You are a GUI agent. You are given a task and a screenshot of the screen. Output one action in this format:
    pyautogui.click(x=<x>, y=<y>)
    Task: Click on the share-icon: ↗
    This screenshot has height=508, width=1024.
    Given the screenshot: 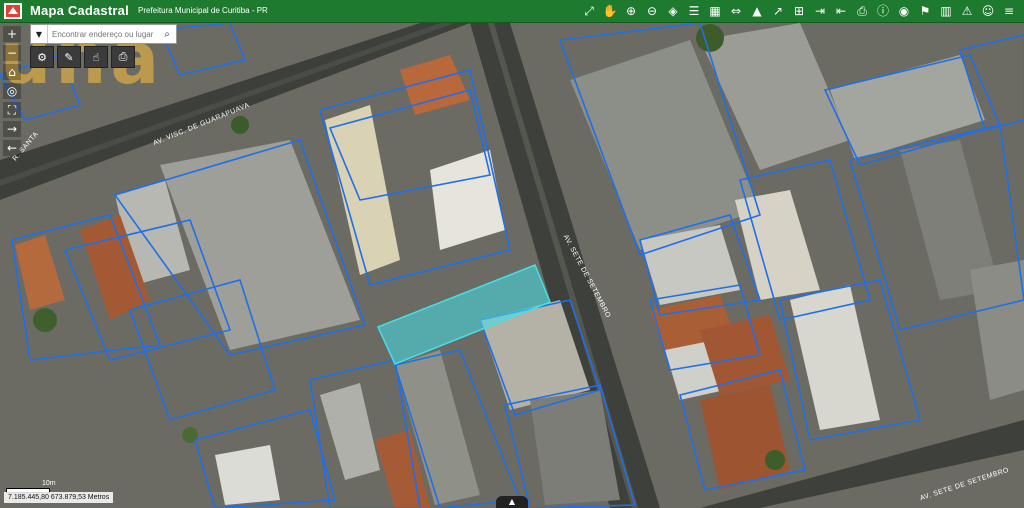 What is the action you would take?
    pyautogui.click(x=778, y=11)
    